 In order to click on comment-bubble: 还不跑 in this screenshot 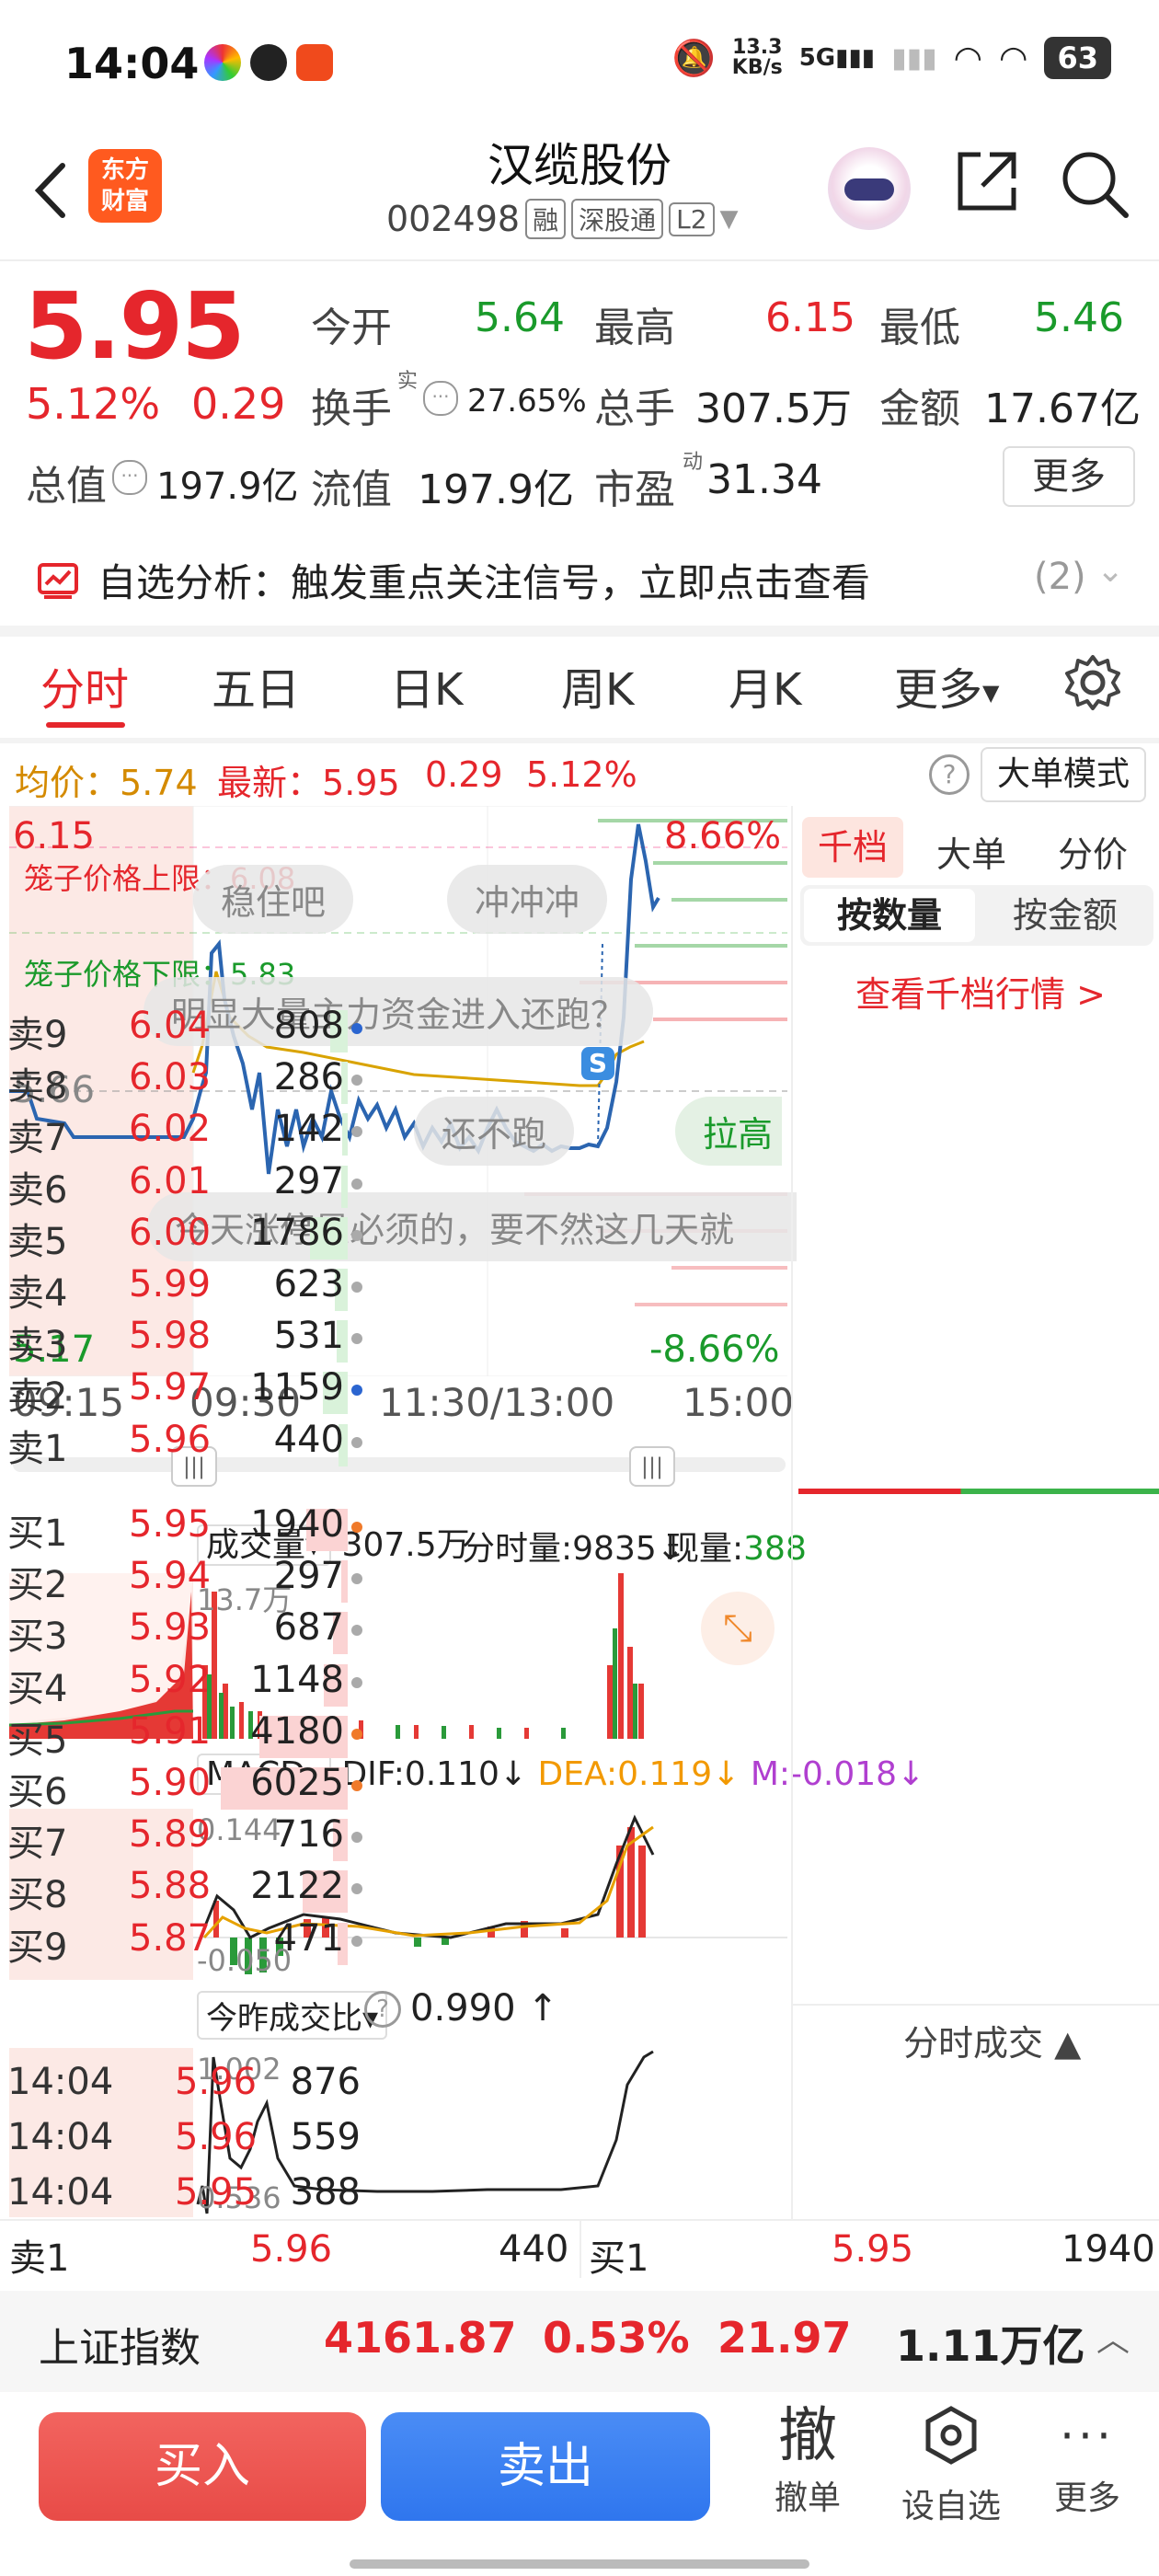, I will do `click(494, 1131)`.